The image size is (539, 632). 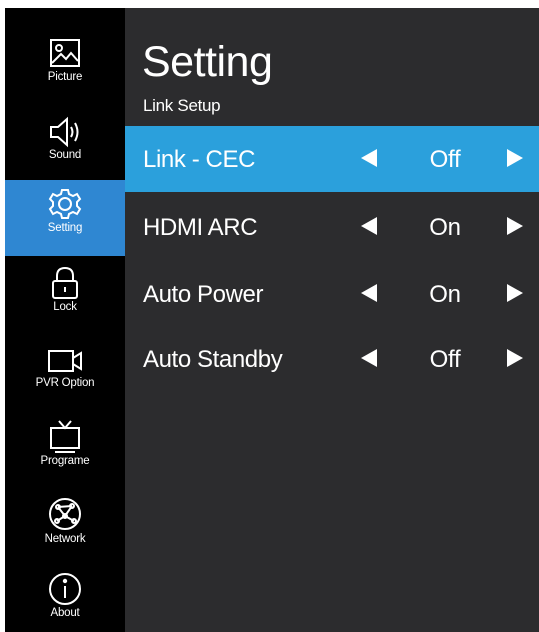 What do you see at coordinates (332, 359) in the screenshot?
I see `setting-row-auto-standby: Auto Standby Off` at bounding box center [332, 359].